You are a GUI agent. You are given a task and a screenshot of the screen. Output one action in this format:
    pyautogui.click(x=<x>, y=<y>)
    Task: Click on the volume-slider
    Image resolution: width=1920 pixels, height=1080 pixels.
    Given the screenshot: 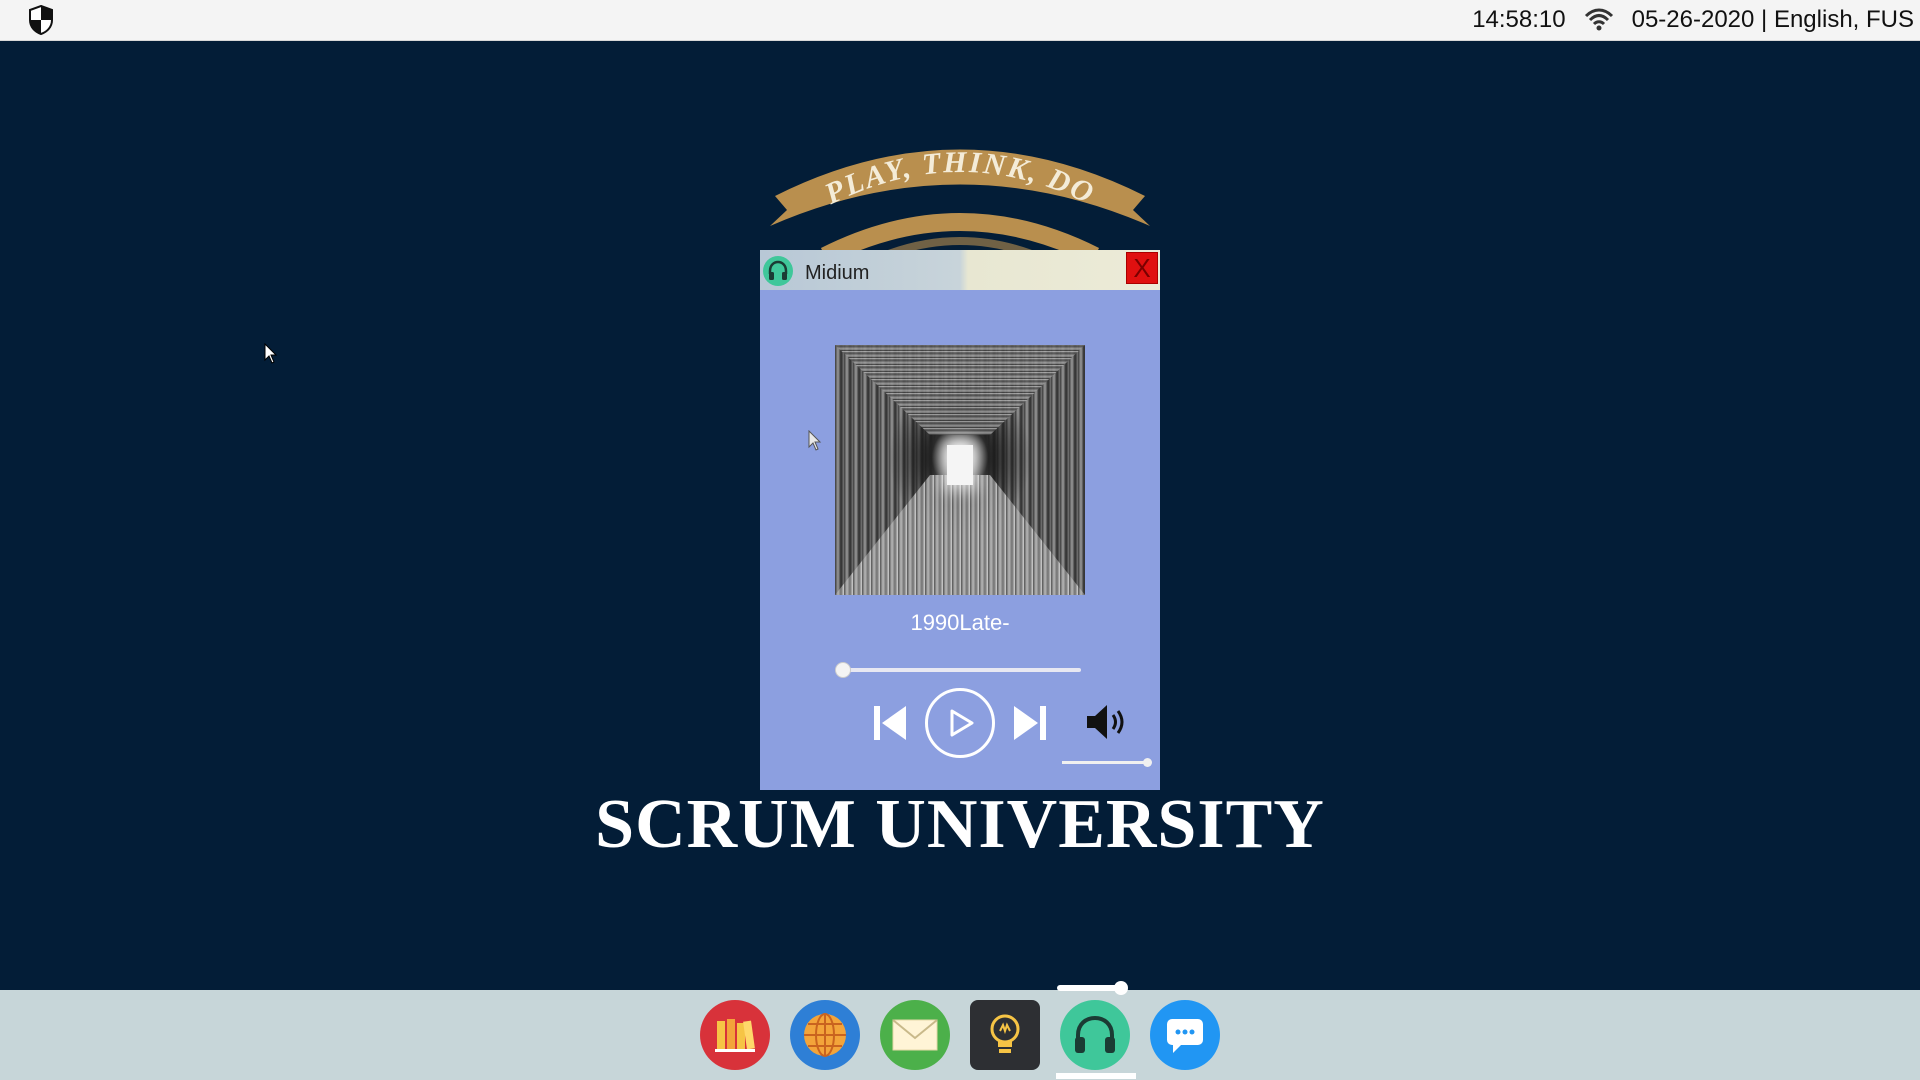 What is the action you would take?
    pyautogui.click(x=1107, y=762)
    